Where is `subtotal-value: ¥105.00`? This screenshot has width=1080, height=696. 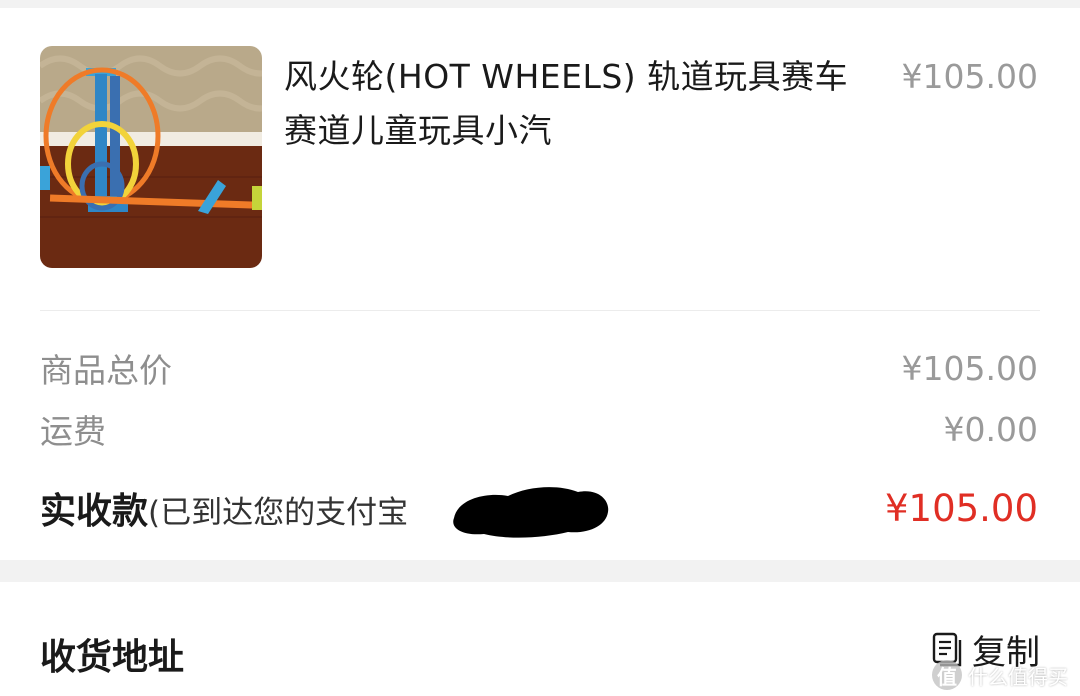 subtotal-value: ¥105.00 is located at coordinates (969, 368).